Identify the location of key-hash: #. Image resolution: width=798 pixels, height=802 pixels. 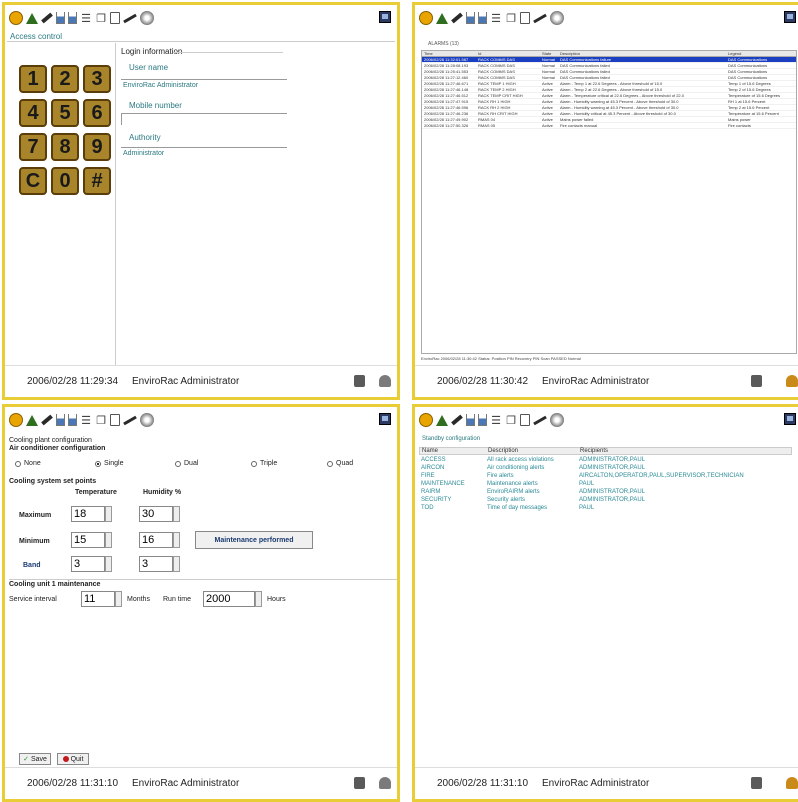
(97, 181).